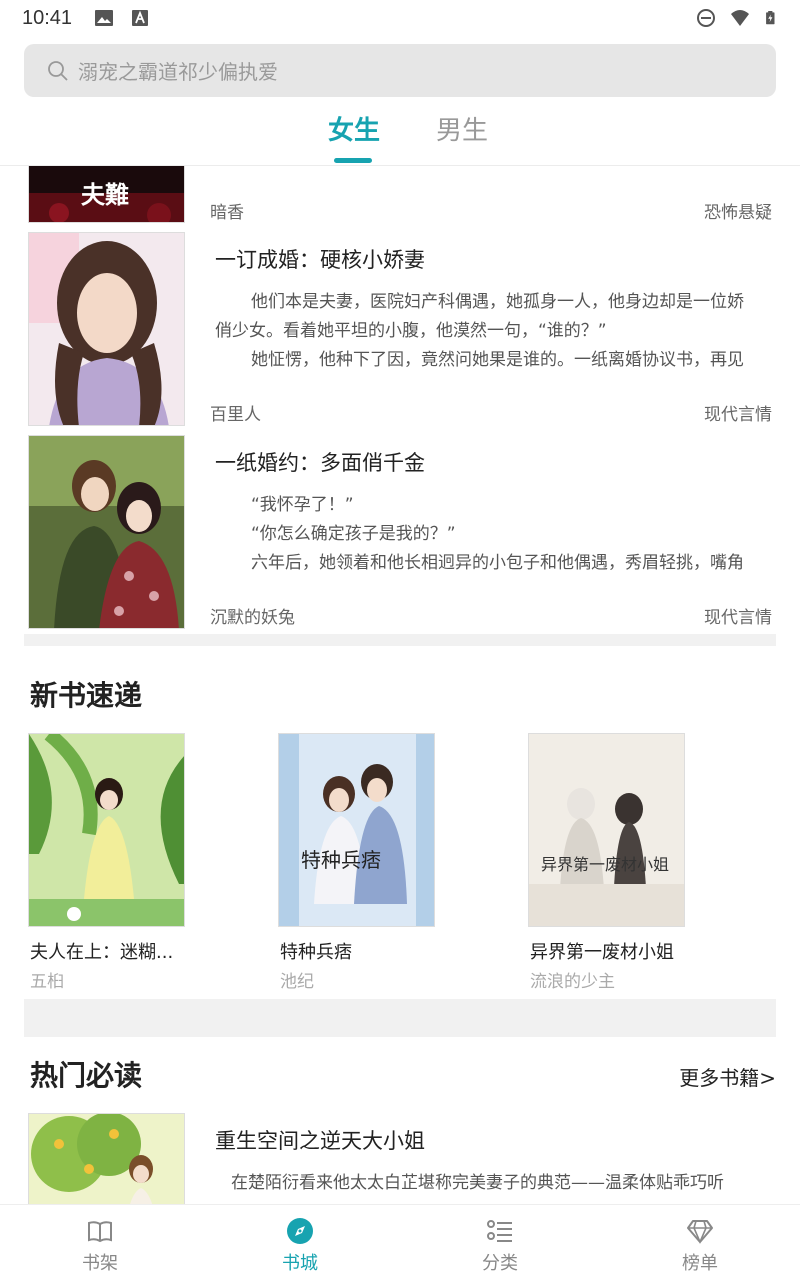 This screenshot has height=1280, width=800. Describe the element at coordinates (302, 505) in the screenshot. I see `book-intro-line: “我怀孕了！”` at that location.